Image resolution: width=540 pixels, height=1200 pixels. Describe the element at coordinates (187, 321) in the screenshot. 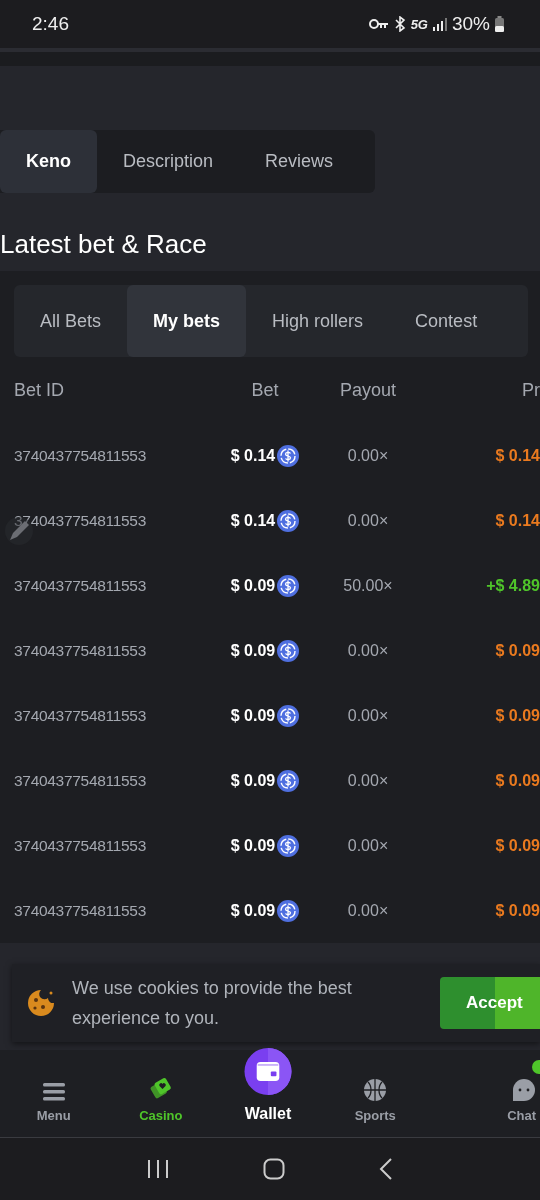

I see `bets-tab: My bets` at that location.